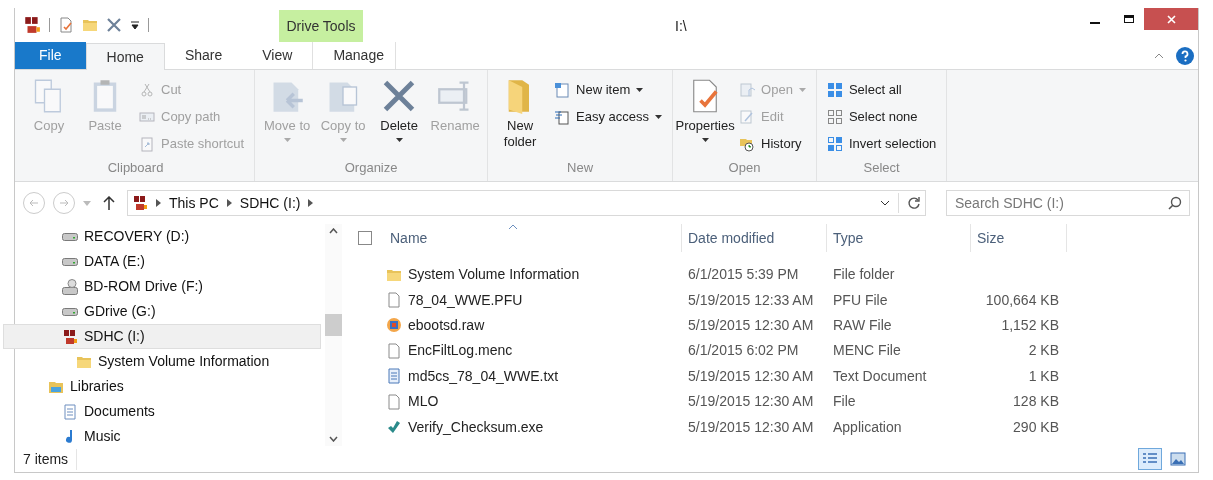 This screenshot has height=480, width=1213. Describe the element at coordinates (520, 116) in the screenshot. I see `ribbon-button: New folder` at that location.